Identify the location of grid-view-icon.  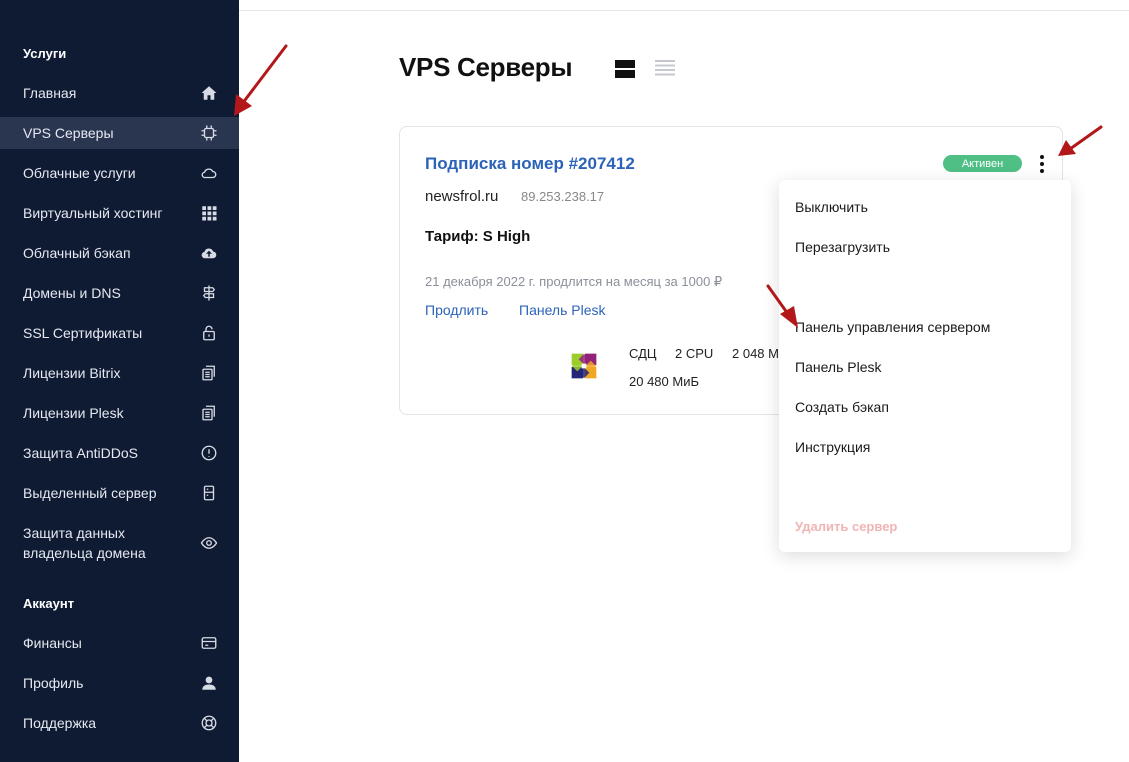
(625, 69).